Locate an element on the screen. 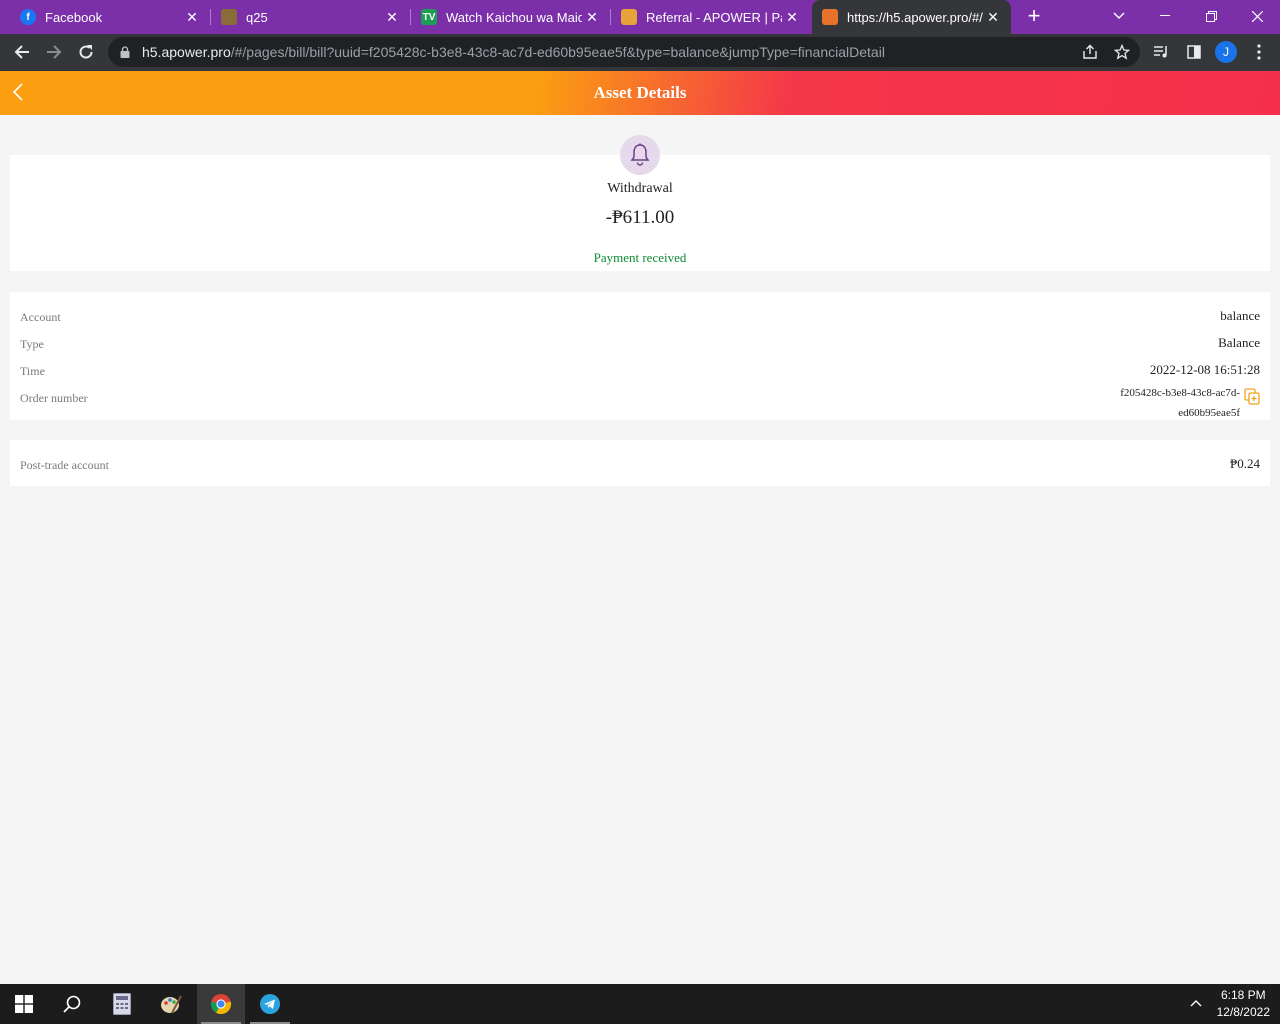 This screenshot has height=1024, width=1280. page-title: Asset Details is located at coordinates (640, 92).